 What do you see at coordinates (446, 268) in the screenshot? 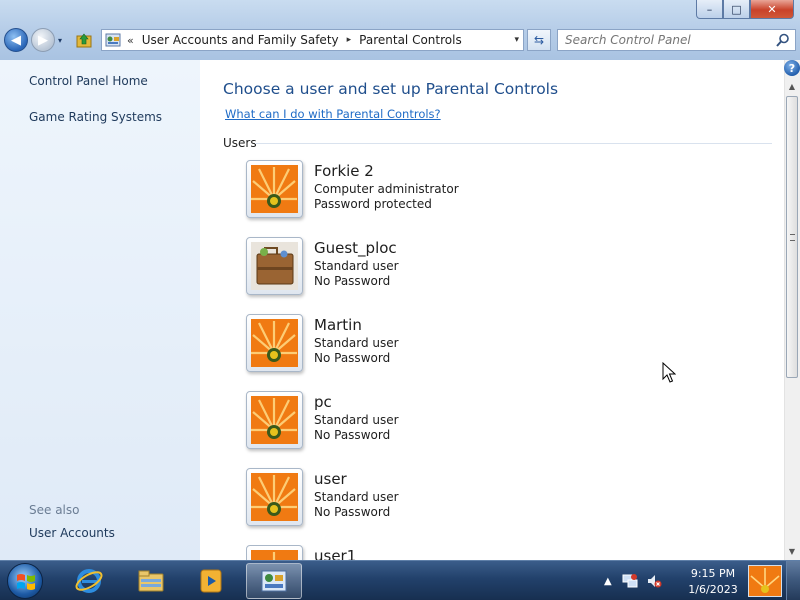
I see `user-entry-guest-ploc: Guest_ploc Standard user No Password` at bounding box center [446, 268].